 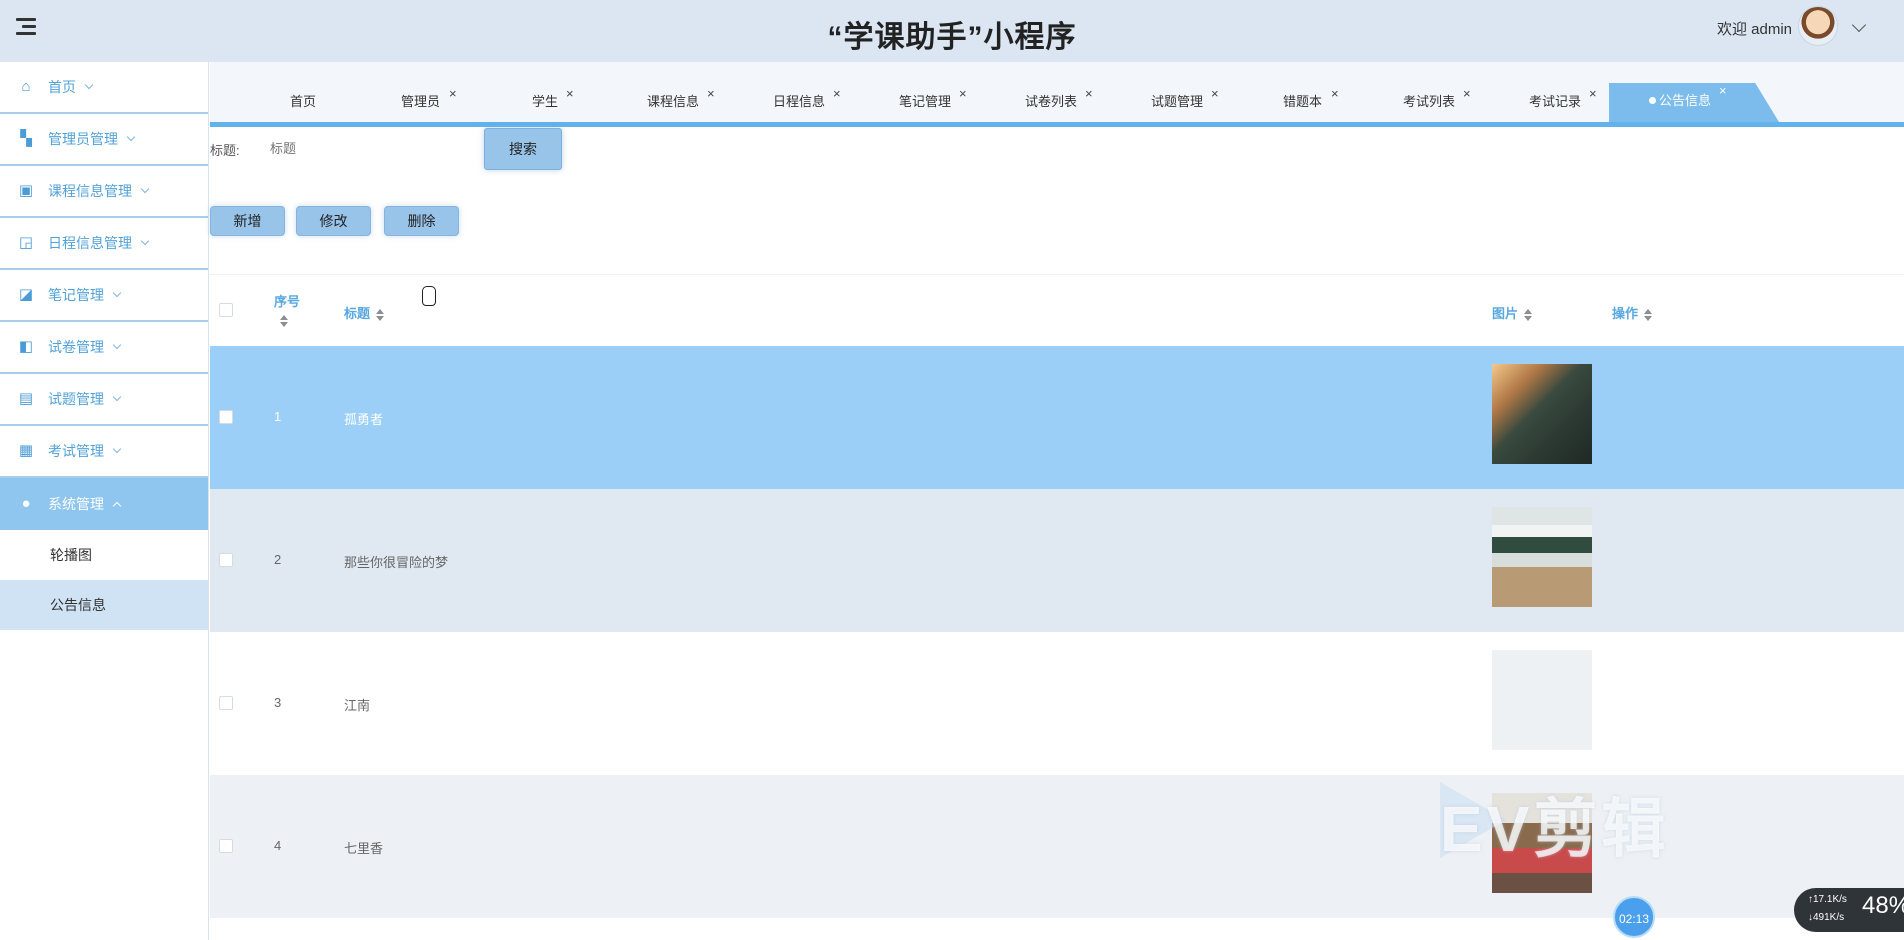 What do you see at coordinates (1512, 312) in the screenshot?
I see `column-header-image: 图片` at bounding box center [1512, 312].